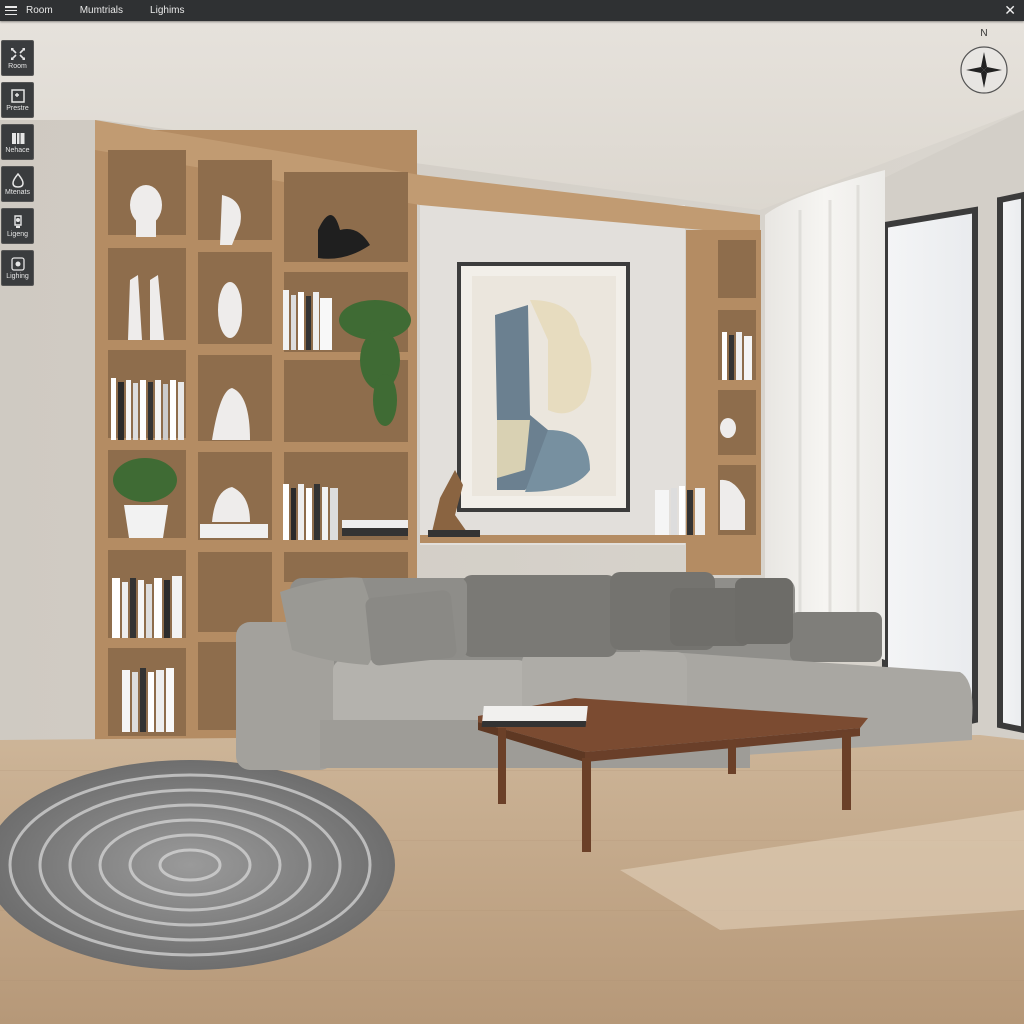 This screenshot has height=1024, width=1024. I want to click on tool-room-button: Room, so click(17, 58).